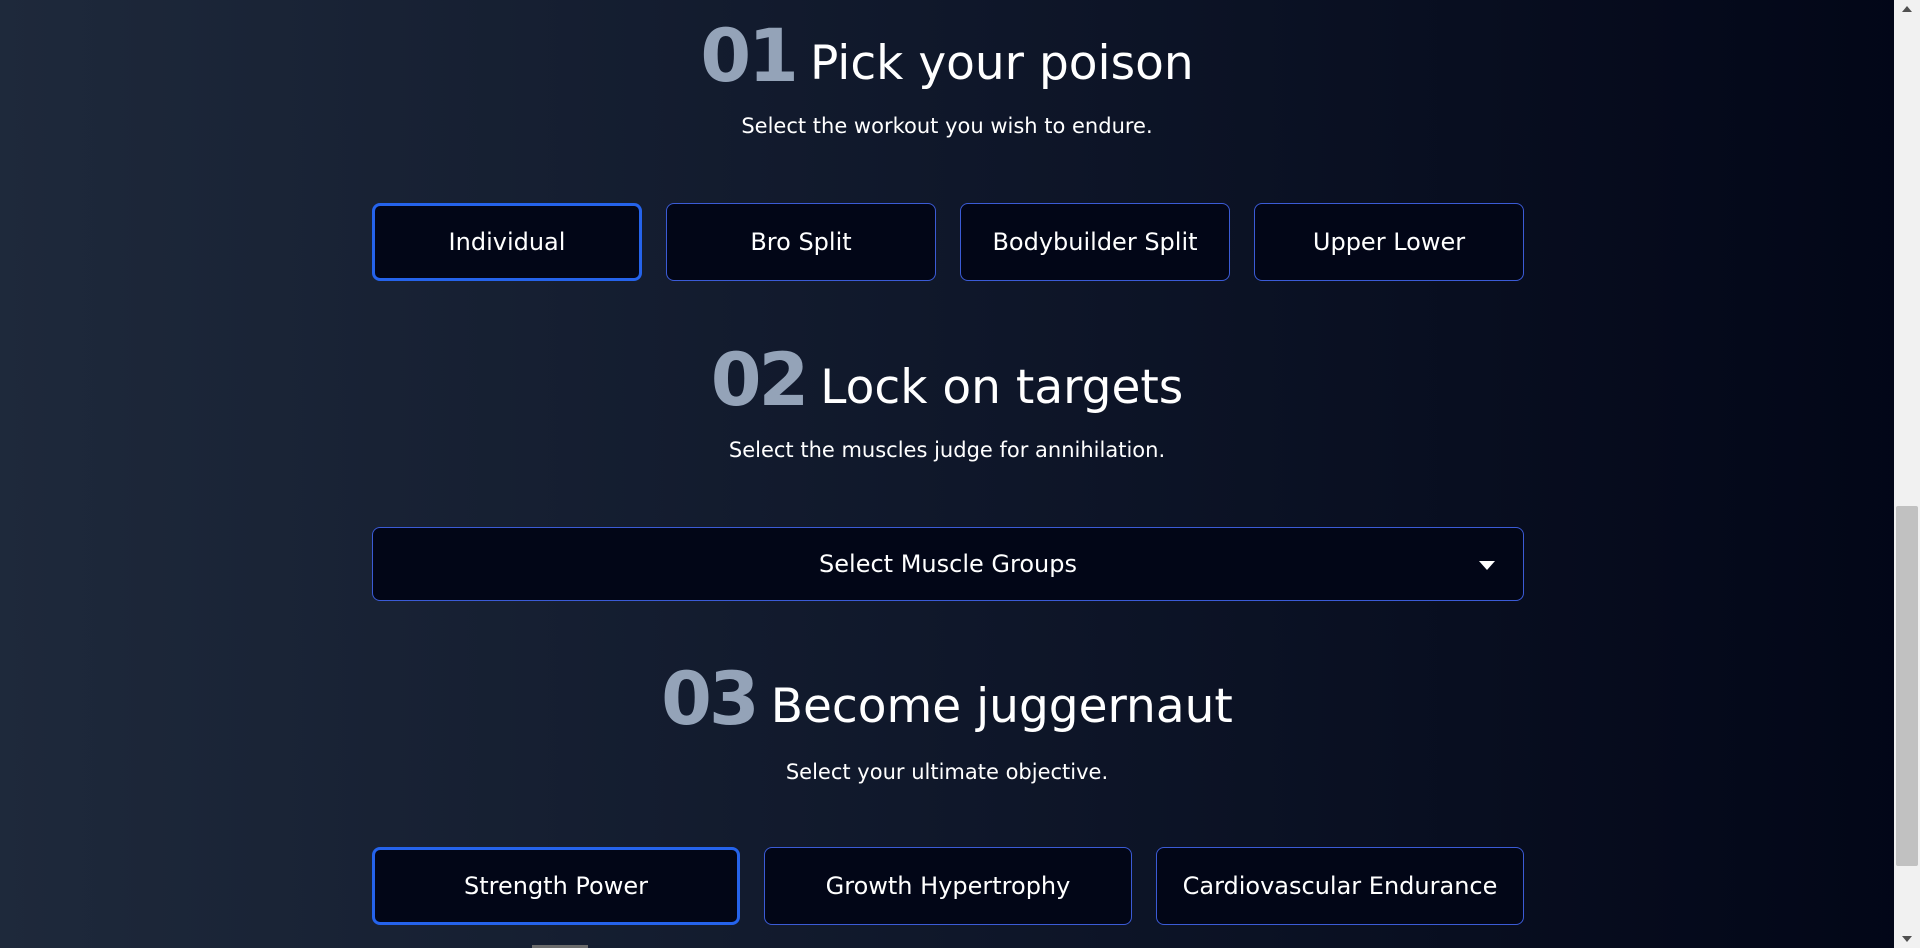  Describe the element at coordinates (1001, 706) in the screenshot. I see `section-3-title: Become juggernaut` at that location.